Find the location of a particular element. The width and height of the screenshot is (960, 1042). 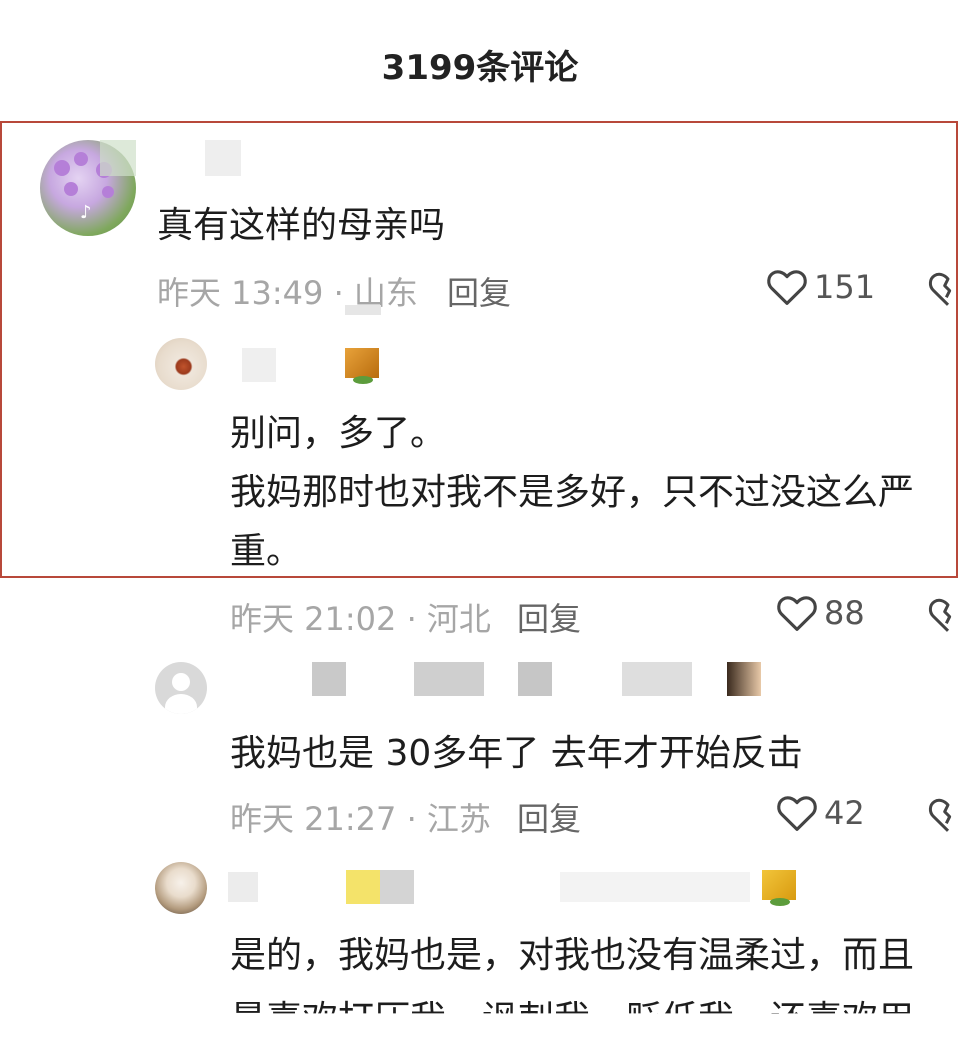

like-count: 151 is located at coordinates (845, 287).